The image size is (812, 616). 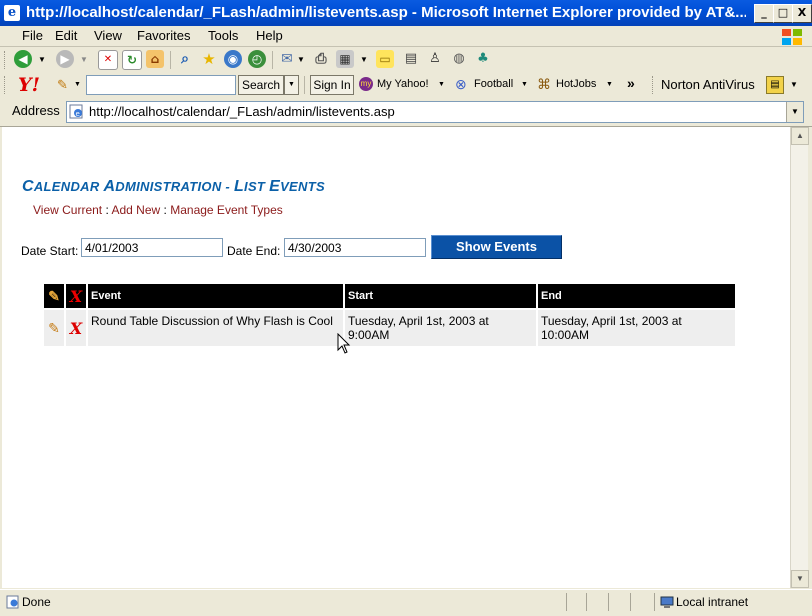 What do you see at coordinates (269, 35) in the screenshot?
I see `menu-help: Help` at bounding box center [269, 35].